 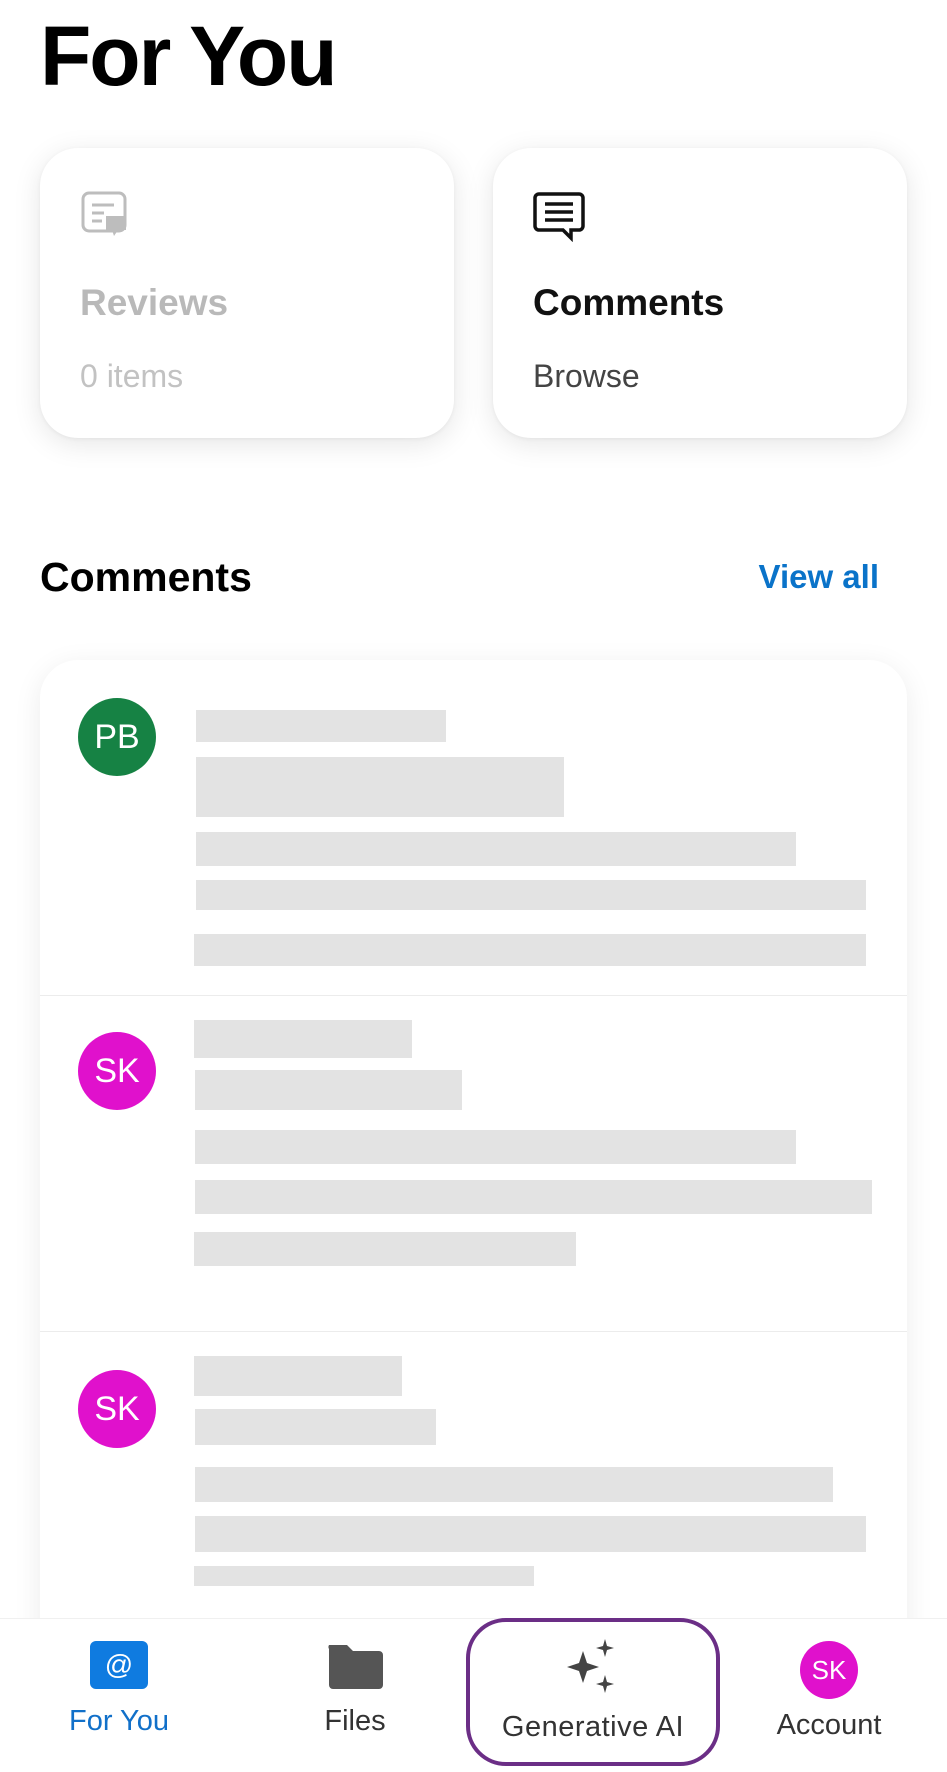 I want to click on nav-label: Account, so click(x=829, y=1725).